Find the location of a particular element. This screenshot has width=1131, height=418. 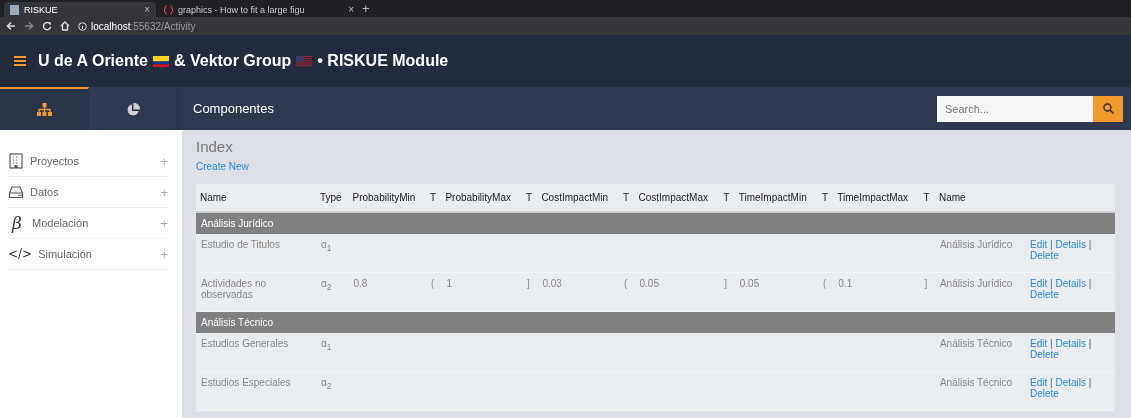

sidebar-item: Datos is located at coordinates (92, 192).